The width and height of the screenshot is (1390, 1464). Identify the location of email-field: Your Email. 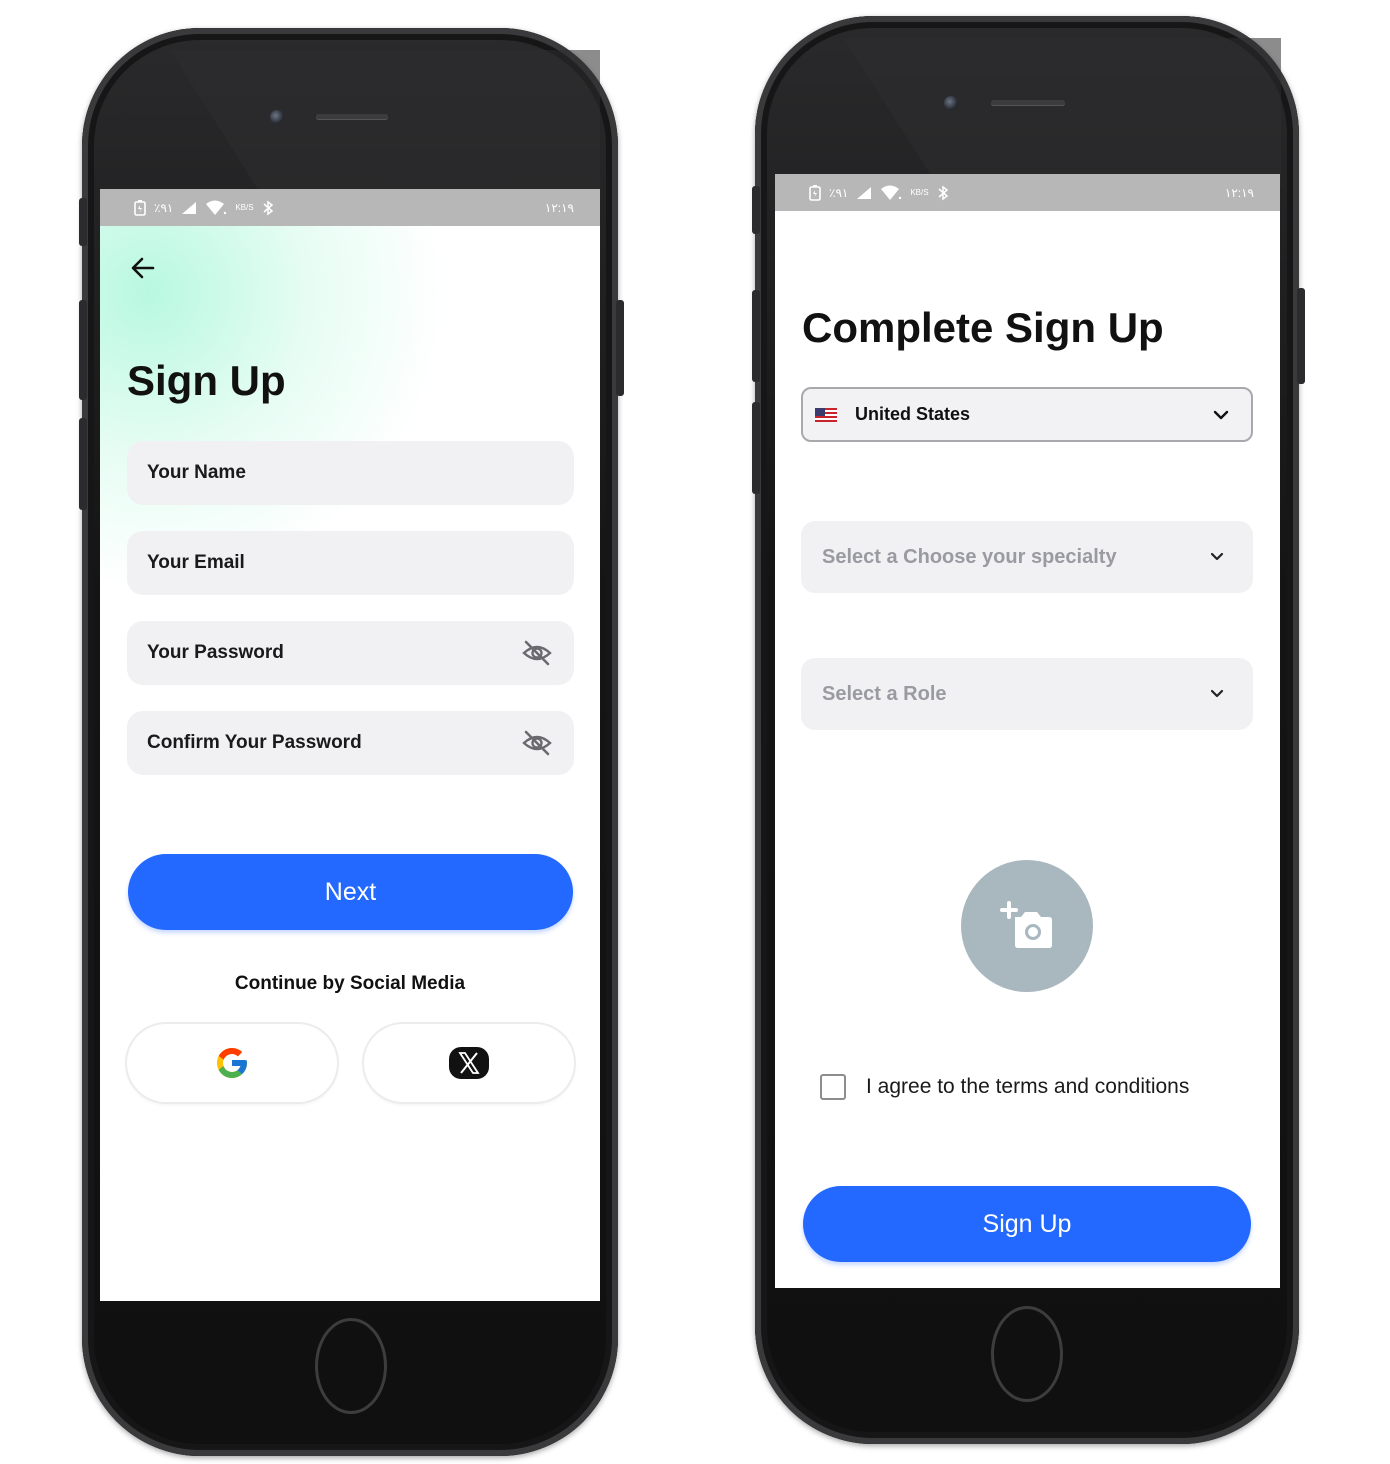
(350, 563).